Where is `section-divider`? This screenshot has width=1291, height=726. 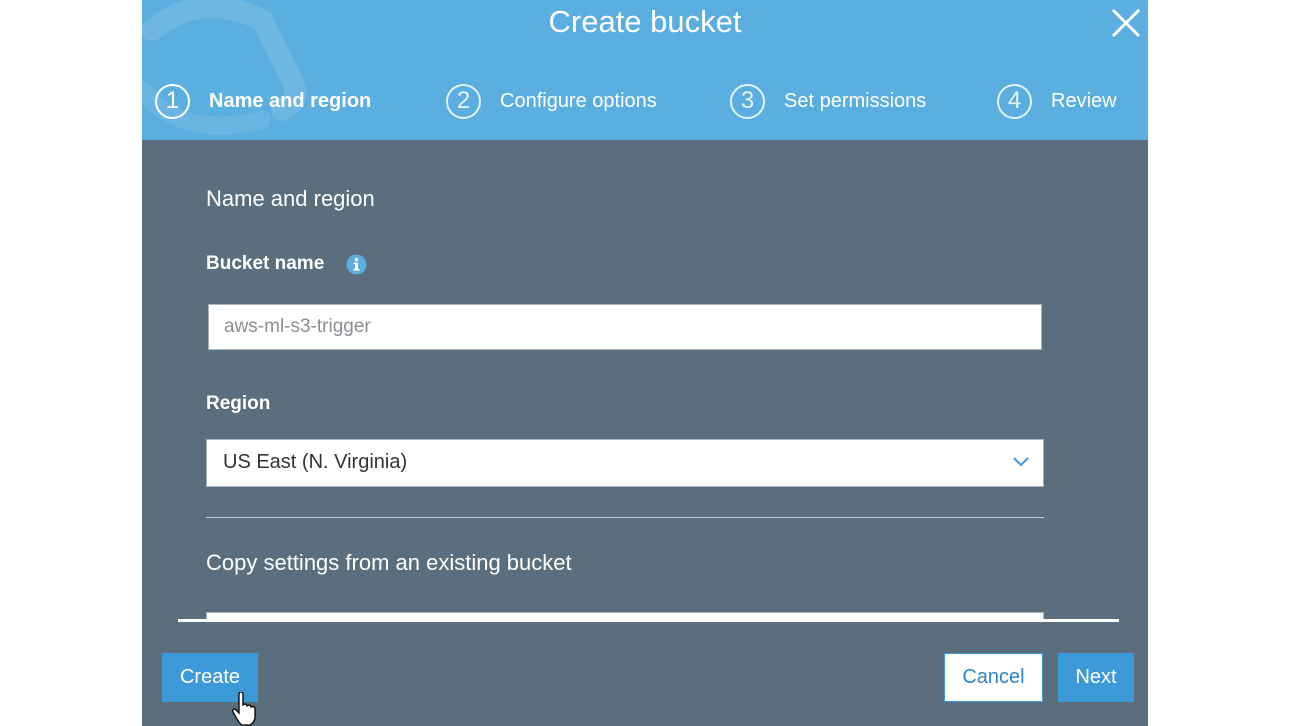 section-divider is located at coordinates (625, 517).